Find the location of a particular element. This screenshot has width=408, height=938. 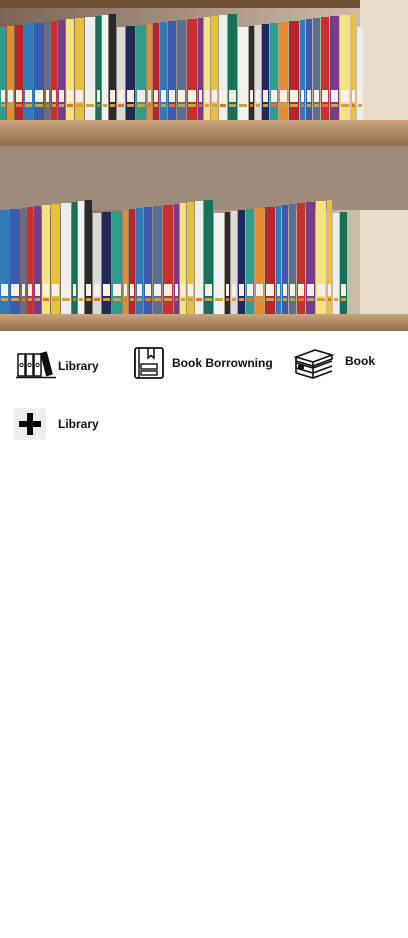

menu-item-add-library: Library is located at coordinates (56, 424).